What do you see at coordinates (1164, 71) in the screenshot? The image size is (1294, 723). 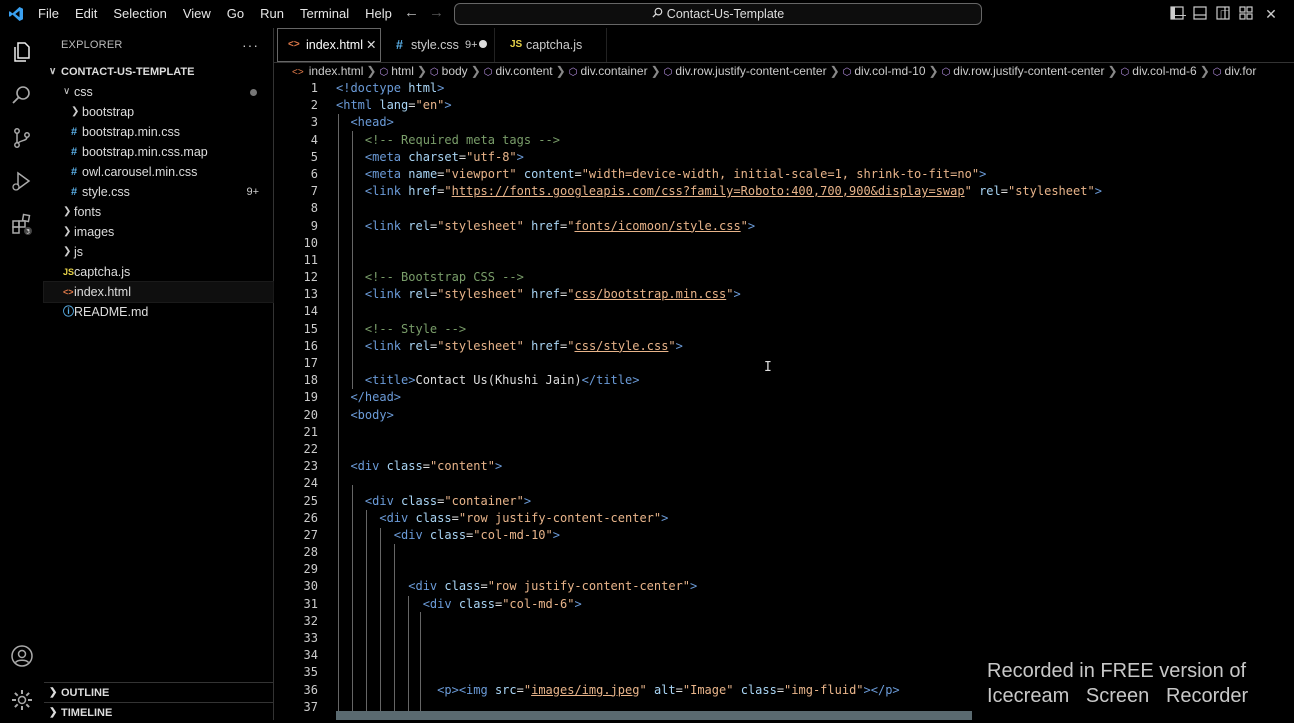 I see `breadcrumb-item: div.col-md-6` at bounding box center [1164, 71].